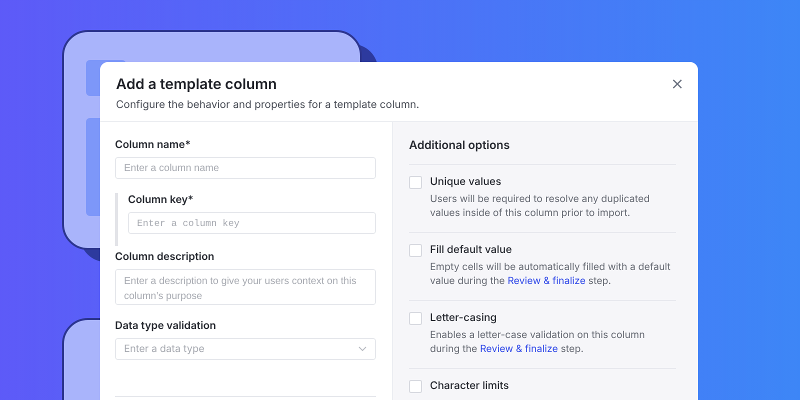 The image size is (800, 400). I want to click on field-label: Column name*, so click(153, 144).